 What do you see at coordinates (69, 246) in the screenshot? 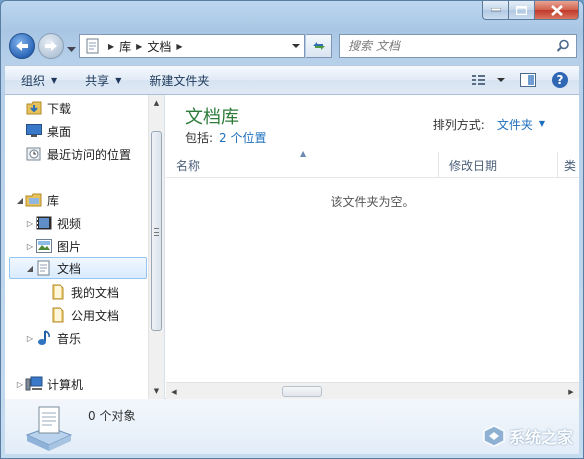
I see `nav-item-label: 图片` at bounding box center [69, 246].